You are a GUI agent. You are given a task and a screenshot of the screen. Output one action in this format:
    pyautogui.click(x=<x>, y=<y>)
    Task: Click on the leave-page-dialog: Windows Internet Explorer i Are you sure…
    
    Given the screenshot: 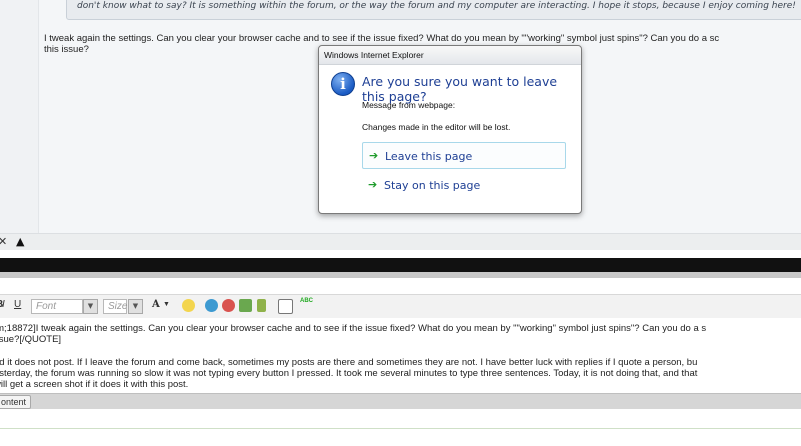 What is the action you would take?
    pyautogui.click(x=450, y=129)
    